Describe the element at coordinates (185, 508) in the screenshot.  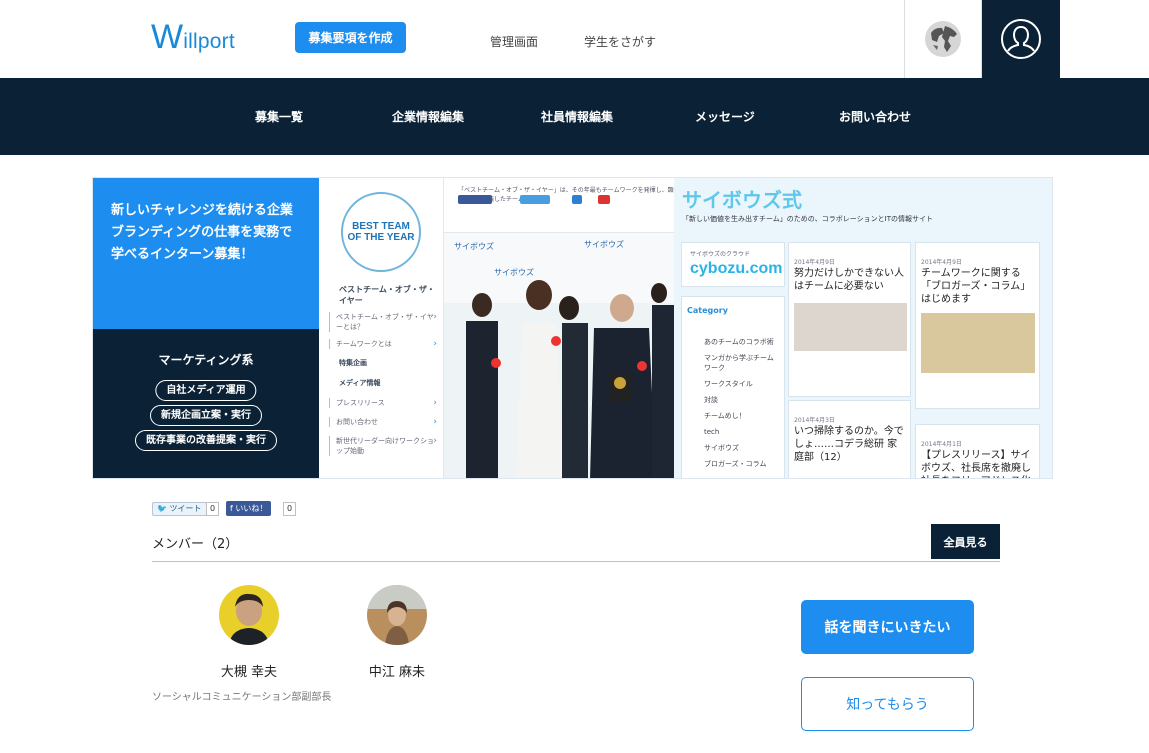
I see `tweet-label: ツイート` at that location.